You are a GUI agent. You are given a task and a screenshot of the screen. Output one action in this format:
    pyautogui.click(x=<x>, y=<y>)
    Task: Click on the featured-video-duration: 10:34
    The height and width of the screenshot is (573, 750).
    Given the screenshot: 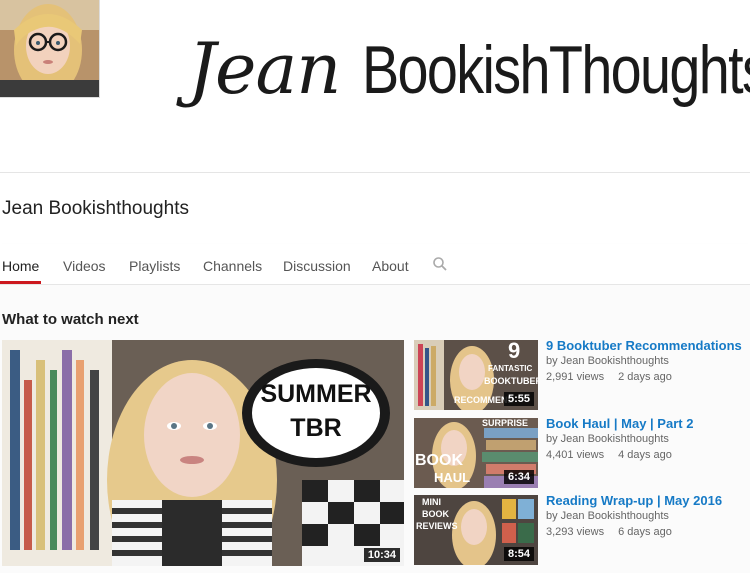 What is the action you would take?
    pyautogui.click(x=381, y=555)
    